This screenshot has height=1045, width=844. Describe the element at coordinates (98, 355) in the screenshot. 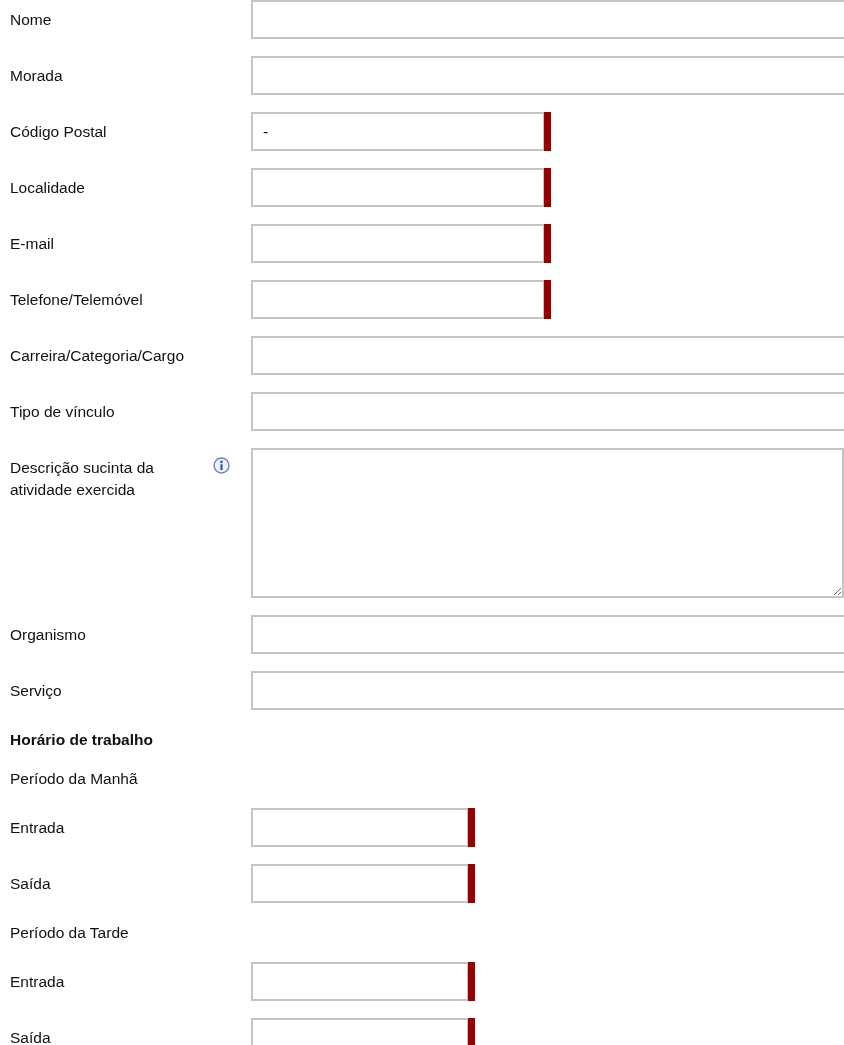

I see `field-label: Carreira/Categoria/Cargo` at that location.